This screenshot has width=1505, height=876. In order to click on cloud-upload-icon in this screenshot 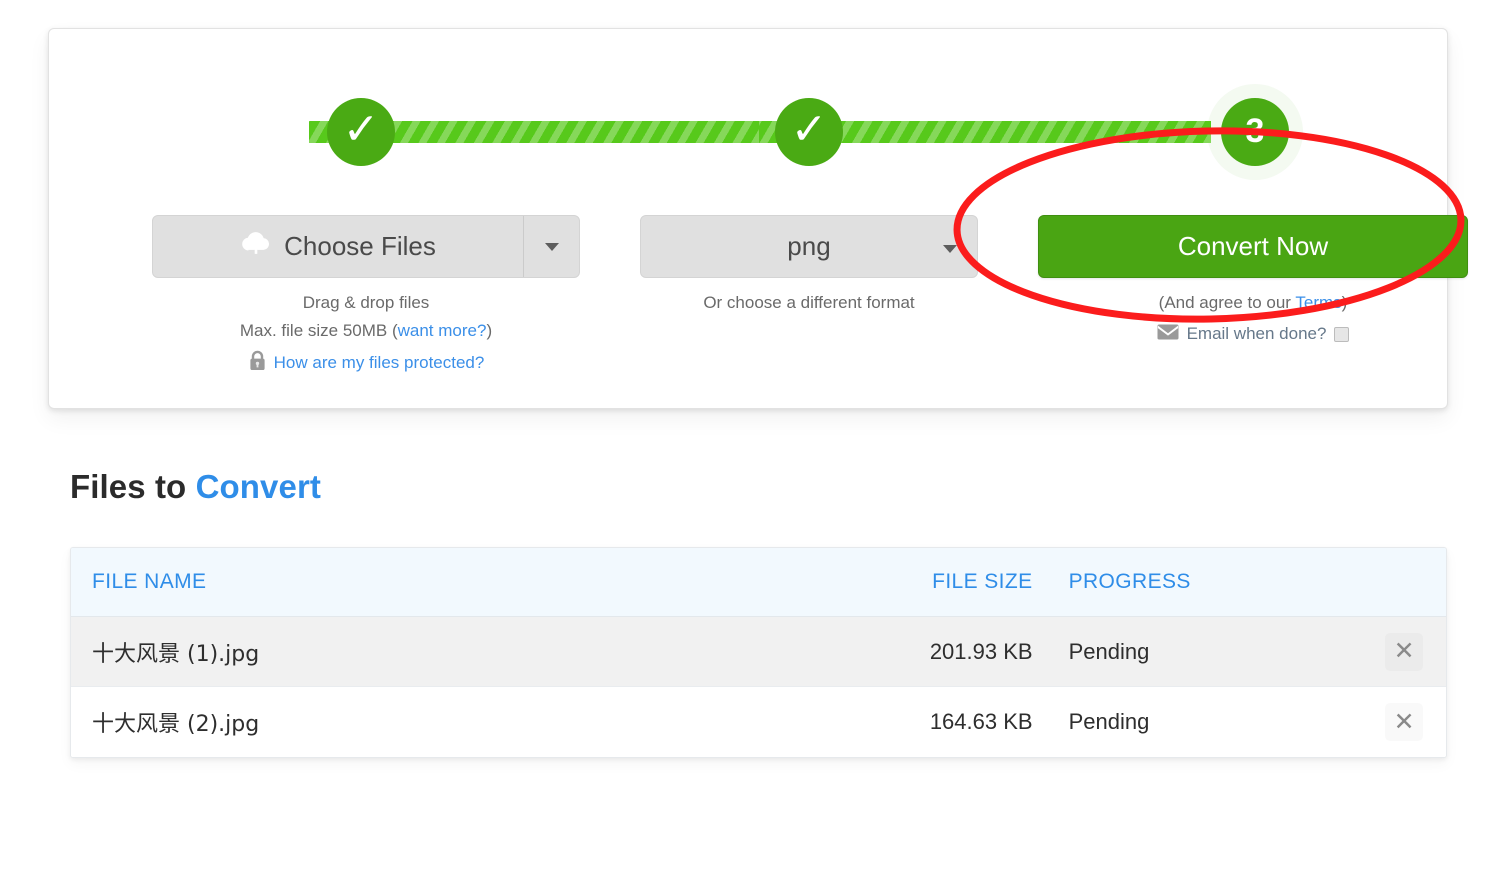, I will do `click(256, 246)`.